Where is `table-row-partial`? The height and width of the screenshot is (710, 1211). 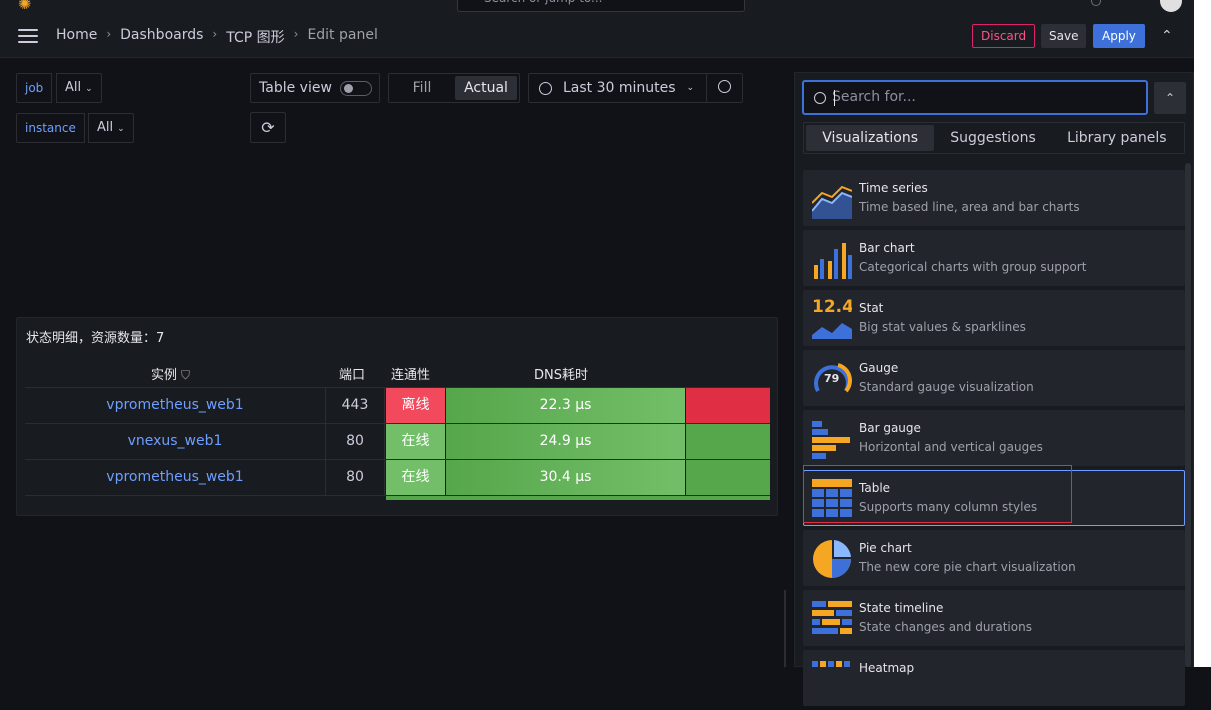
table-row-partial is located at coordinates (397, 497).